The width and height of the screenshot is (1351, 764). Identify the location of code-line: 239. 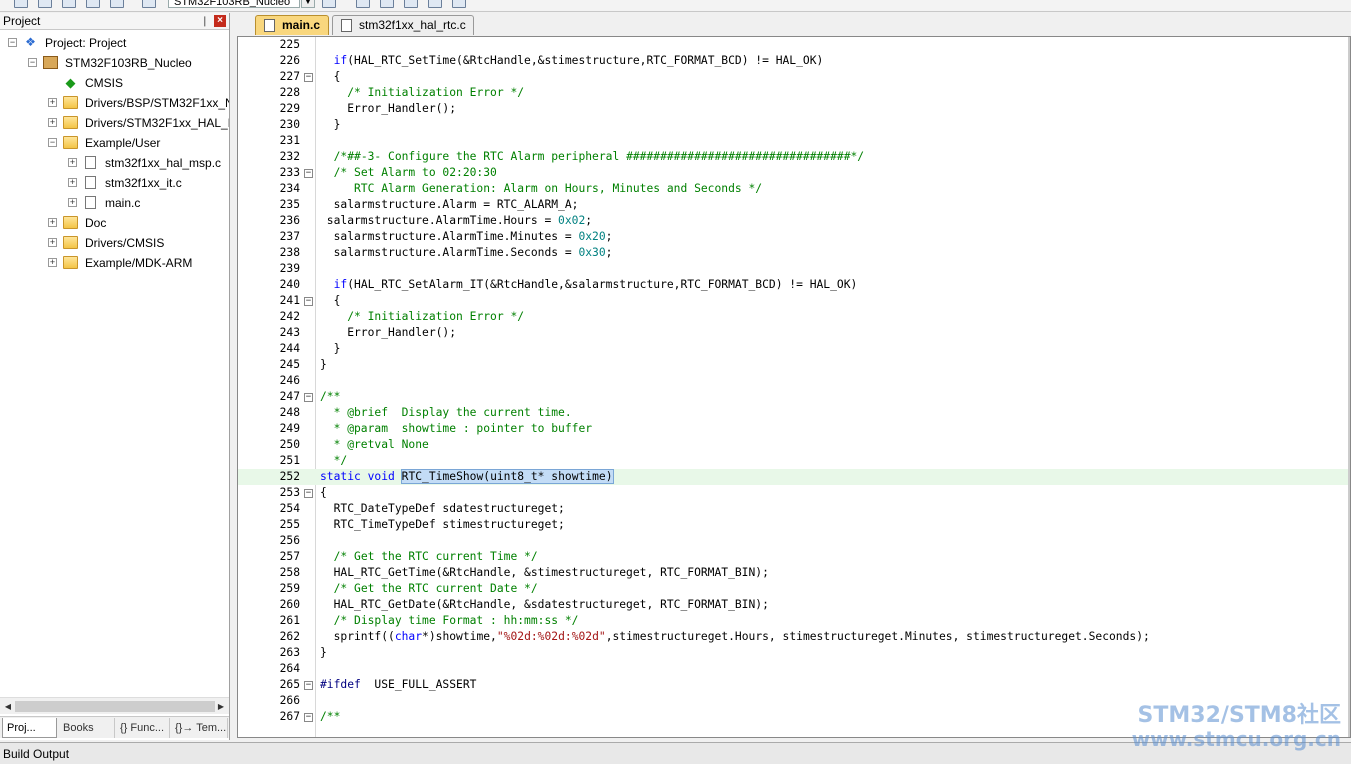
(794, 269).